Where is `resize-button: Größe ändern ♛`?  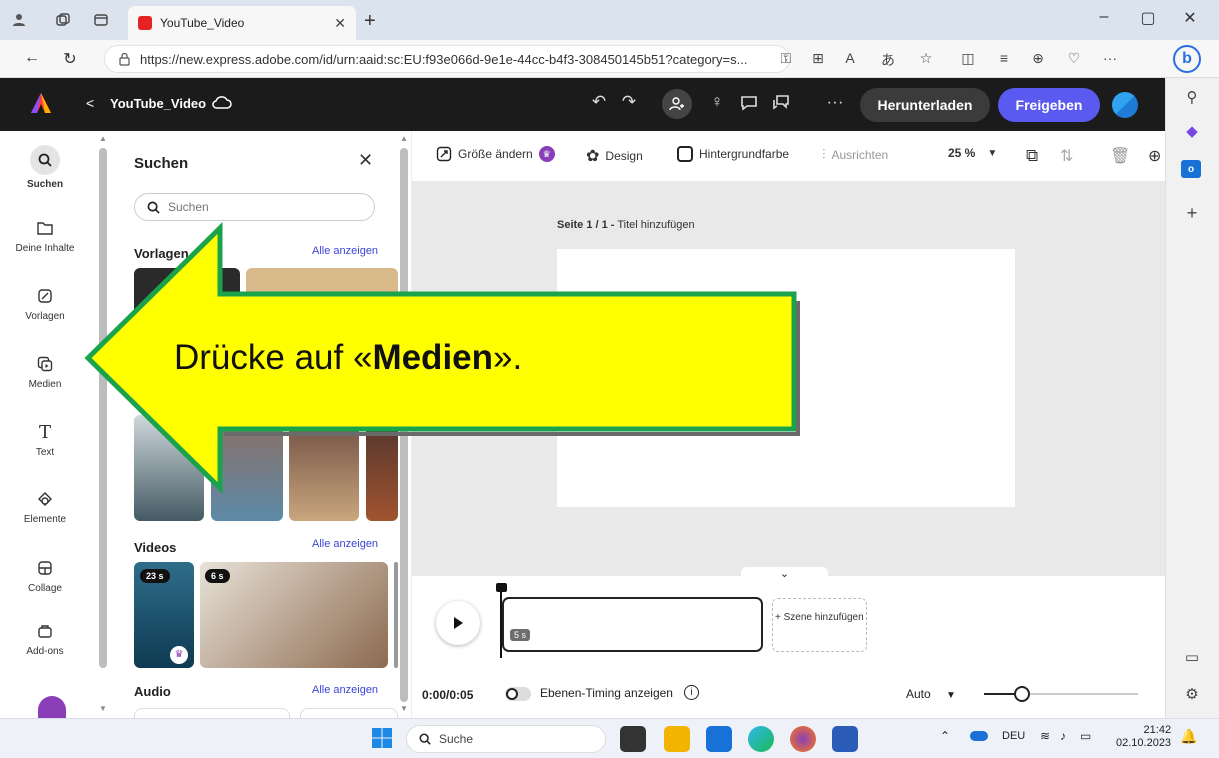 resize-button: Größe ändern ♛ is located at coordinates (495, 154).